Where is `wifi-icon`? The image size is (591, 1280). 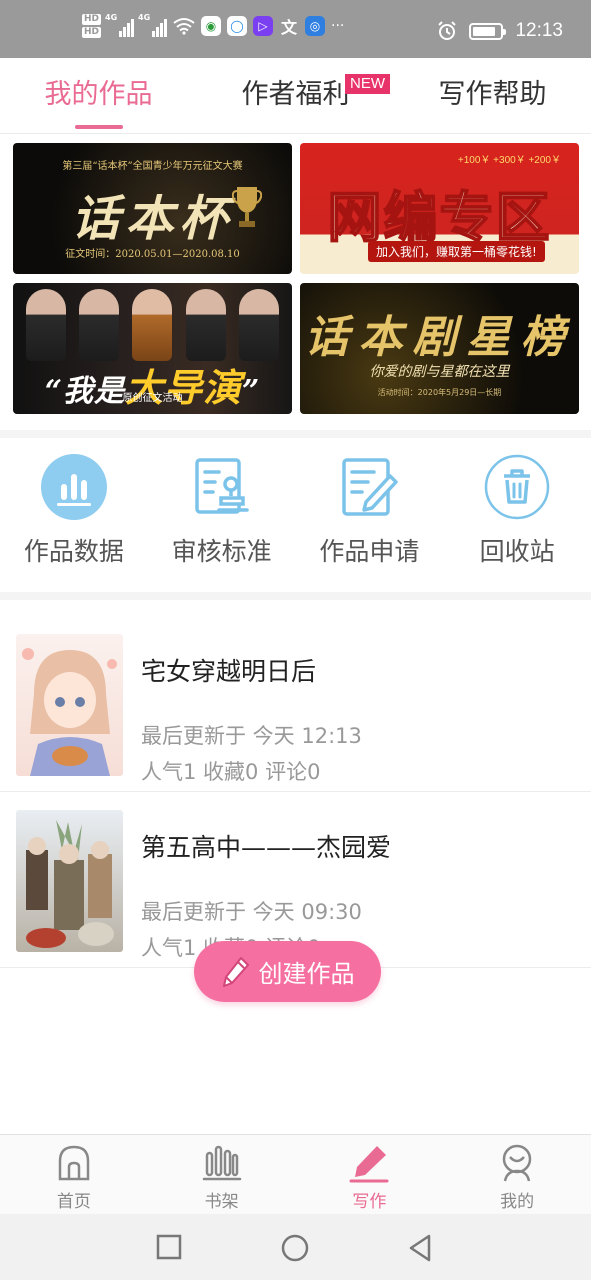 wifi-icon is located at coordinates (184, 26).